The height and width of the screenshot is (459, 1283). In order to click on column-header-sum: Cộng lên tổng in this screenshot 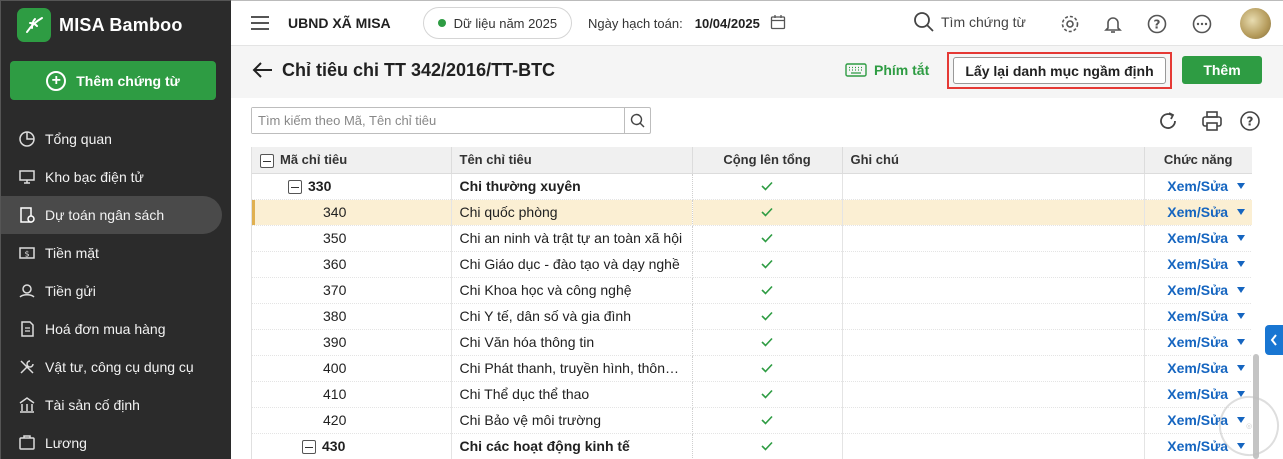, I will do `click(767, 160)`.